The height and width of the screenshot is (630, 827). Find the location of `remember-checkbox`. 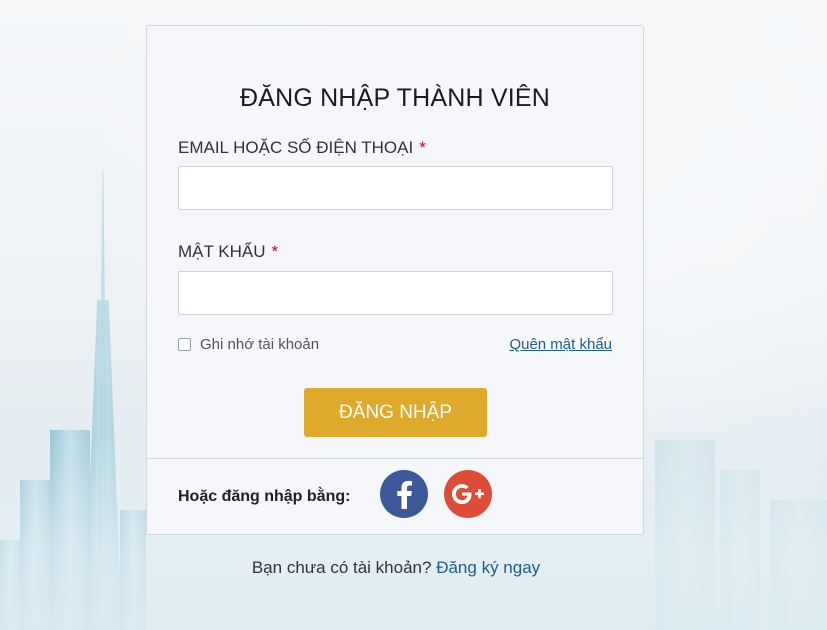

remember-checkbox is located at coordinates (184, 344).